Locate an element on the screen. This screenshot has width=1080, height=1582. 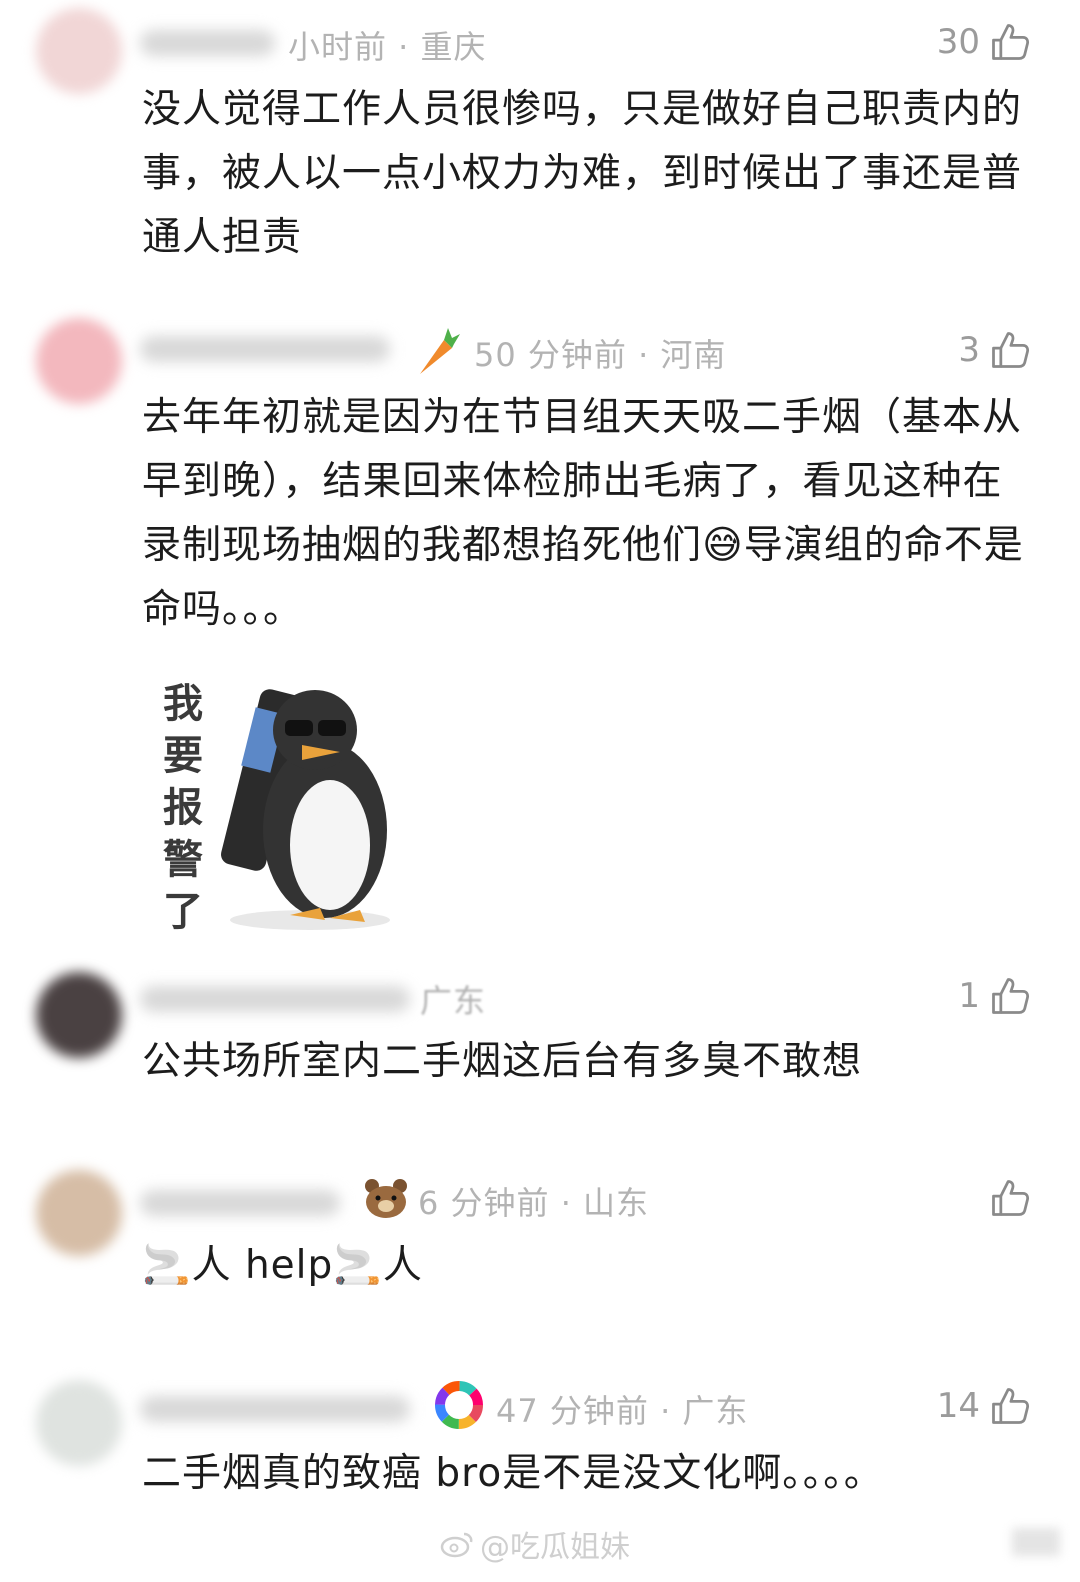
comment-text-part: 人 help is located at coordinates (262, 1265).